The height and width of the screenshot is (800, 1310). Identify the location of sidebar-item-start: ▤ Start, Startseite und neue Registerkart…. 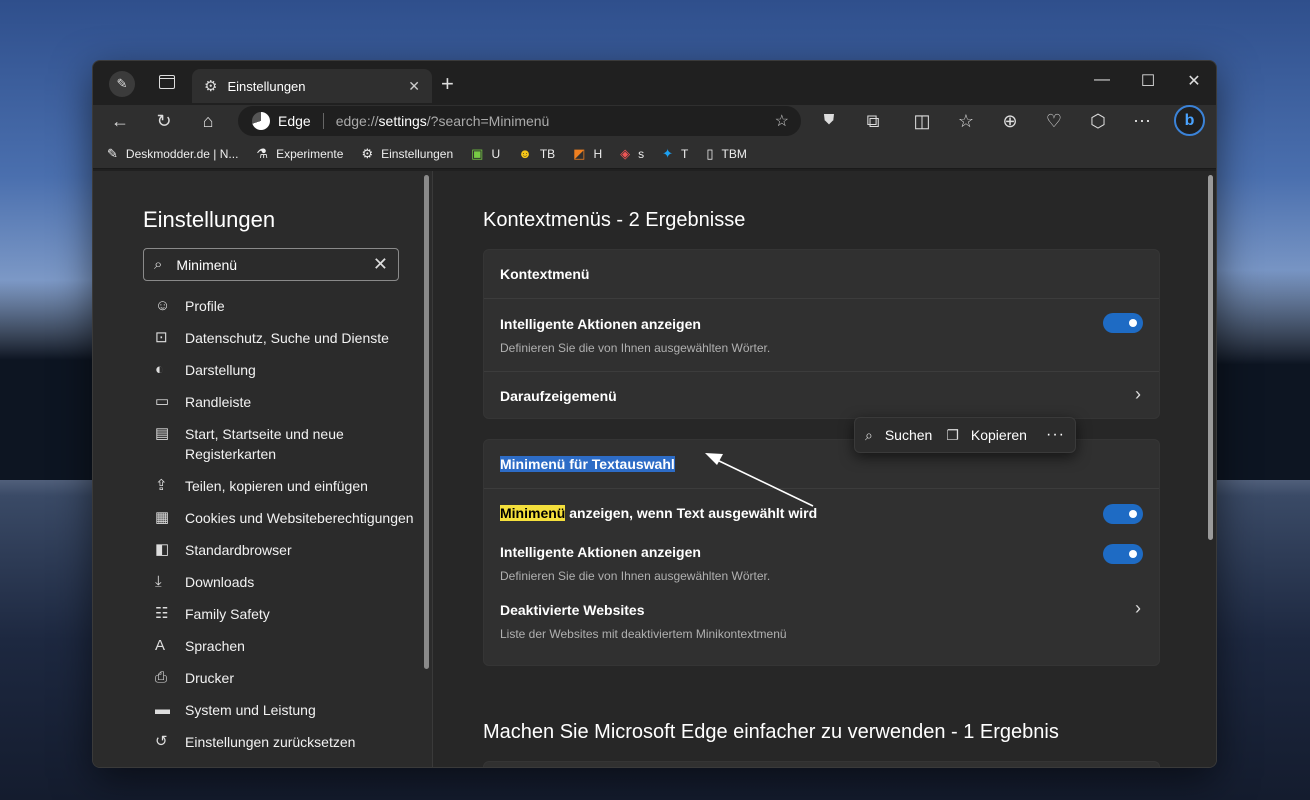
(285, 444).